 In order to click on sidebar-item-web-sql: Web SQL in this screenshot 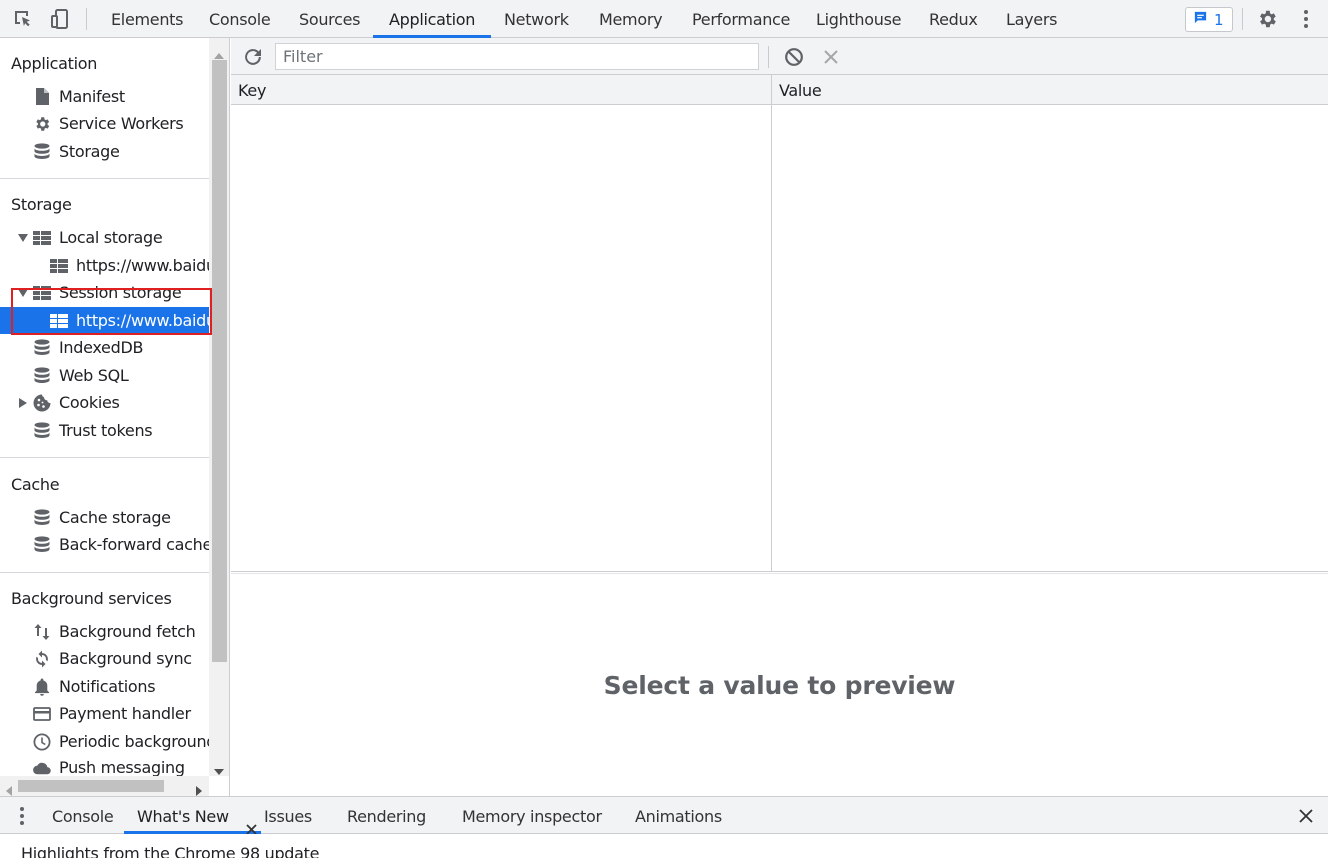, I will do `click(104, 375)`.